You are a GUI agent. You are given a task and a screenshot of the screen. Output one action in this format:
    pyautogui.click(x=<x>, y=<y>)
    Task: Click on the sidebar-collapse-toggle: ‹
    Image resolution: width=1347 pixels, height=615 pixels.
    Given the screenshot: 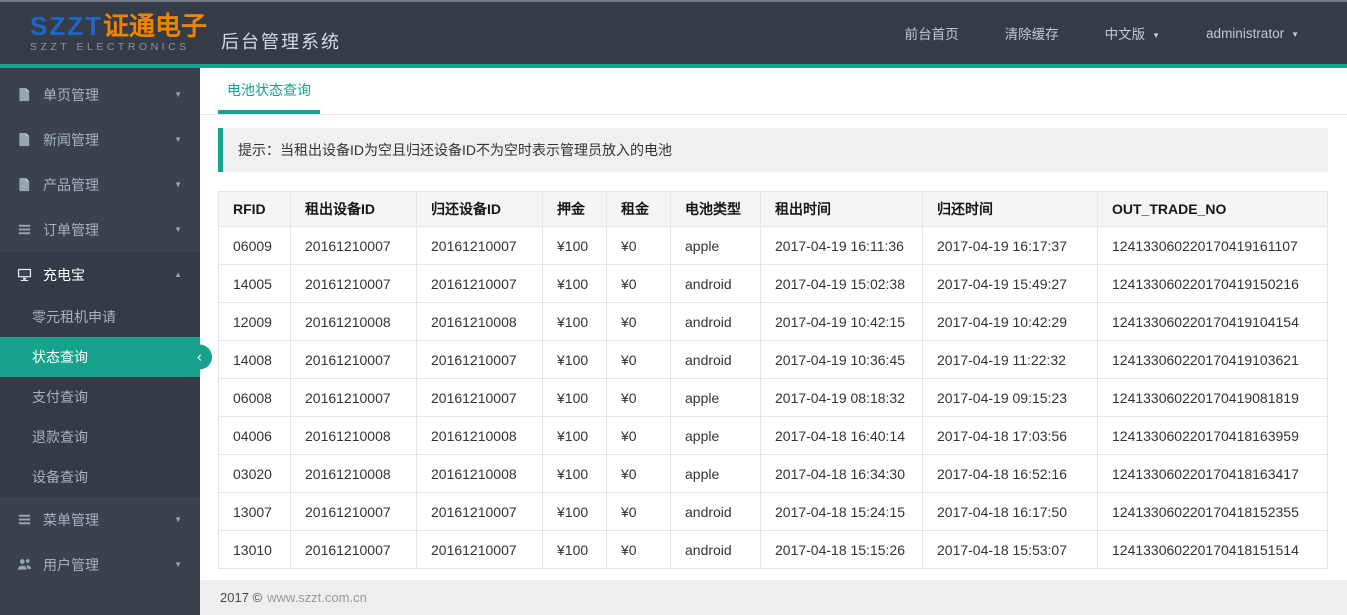 What is the action you would take?
    pyautogui.click(x=199, y=357)
    